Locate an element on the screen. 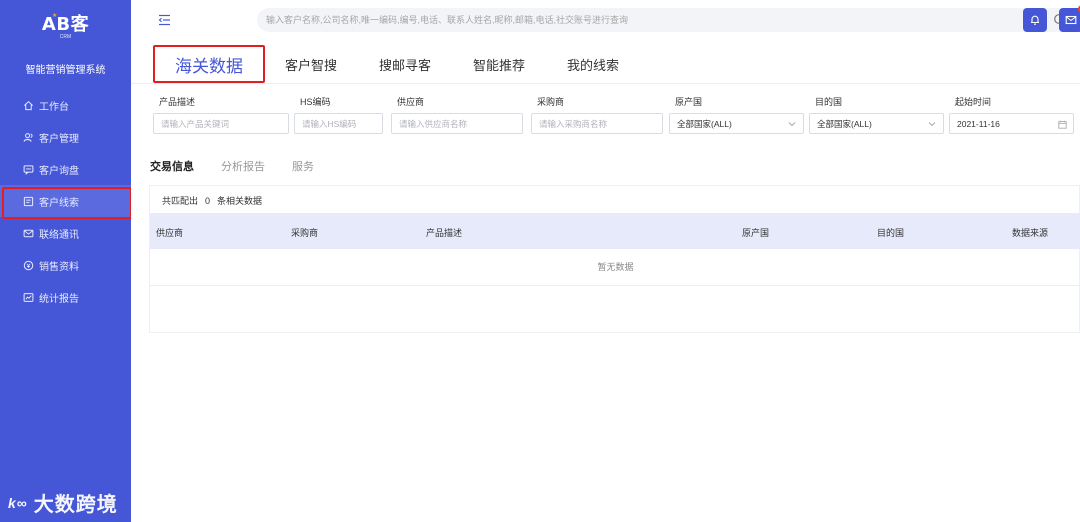 Image resolution: width=1080 pixels, height=522 pixels. sidebar-item-label: 销售资料 is located at coordinates (59, 267).